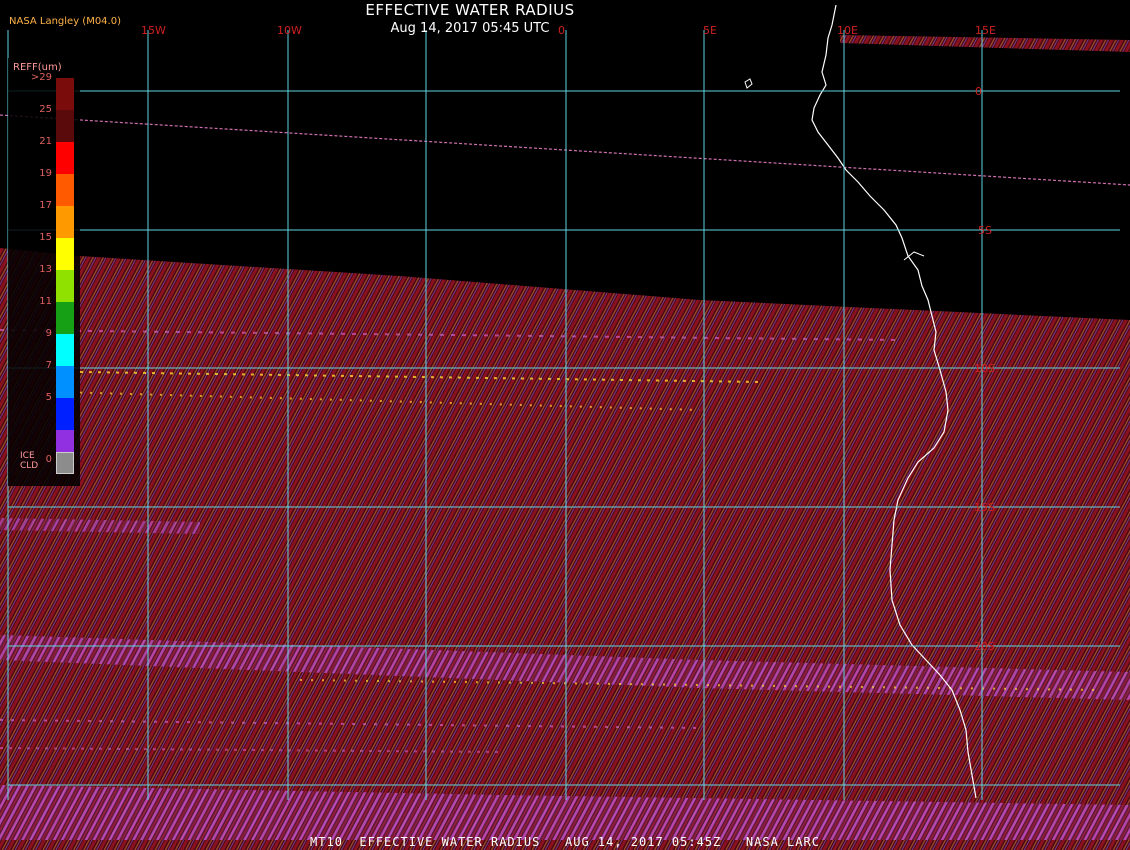 Image resolution: width=1130 pixels, height=850 pixels. What do you see at coordinates (45, 141) in the screenshot?
I see `legend-tick-label: 21` at bounding box center [45, 141].